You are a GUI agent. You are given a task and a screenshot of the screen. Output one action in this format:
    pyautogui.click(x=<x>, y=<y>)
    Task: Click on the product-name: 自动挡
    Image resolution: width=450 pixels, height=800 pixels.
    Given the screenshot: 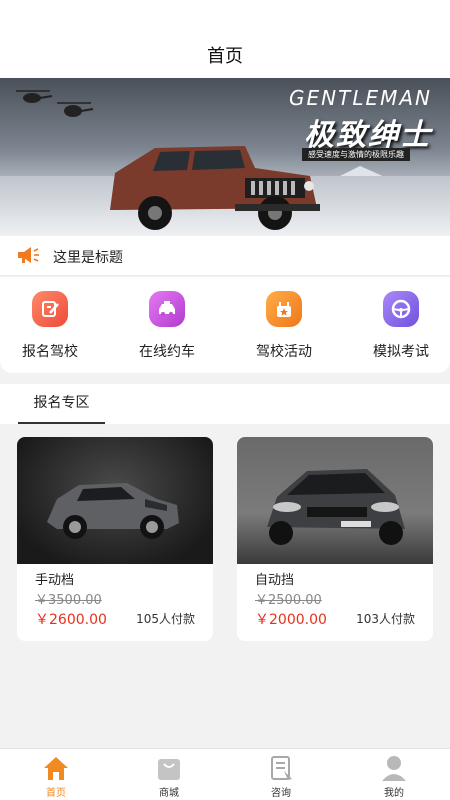 What is the action you would take?
    pyautogui.click(x=275, y=580)
    